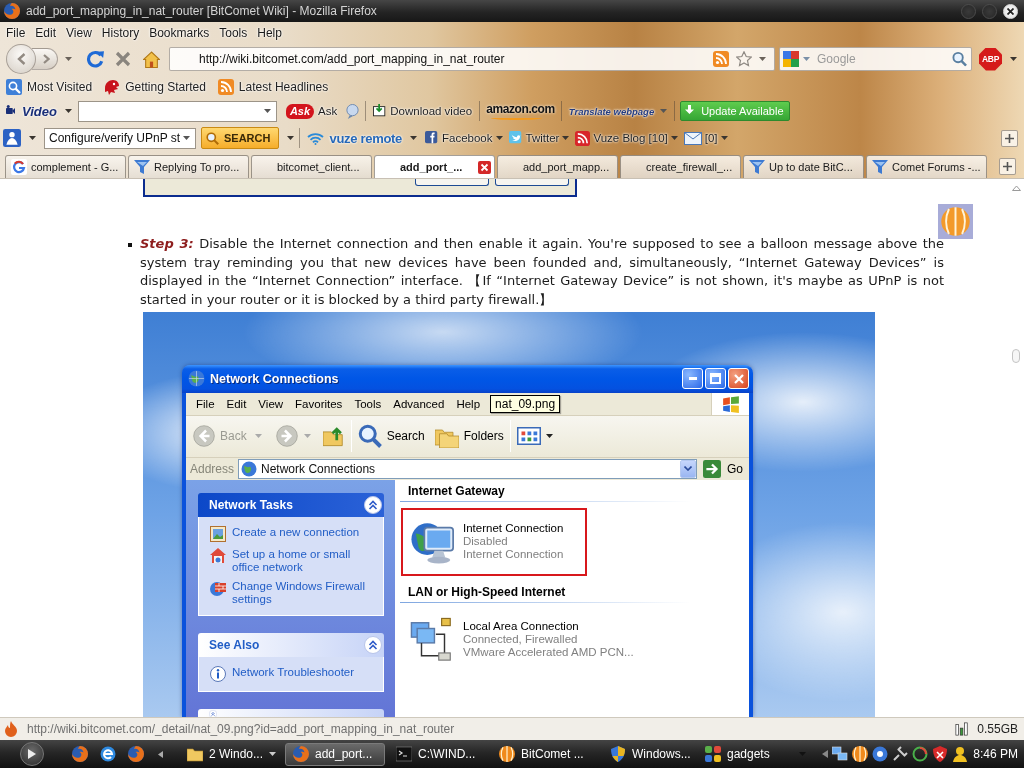  I want to click on up-folder-button, so click(333, 436).